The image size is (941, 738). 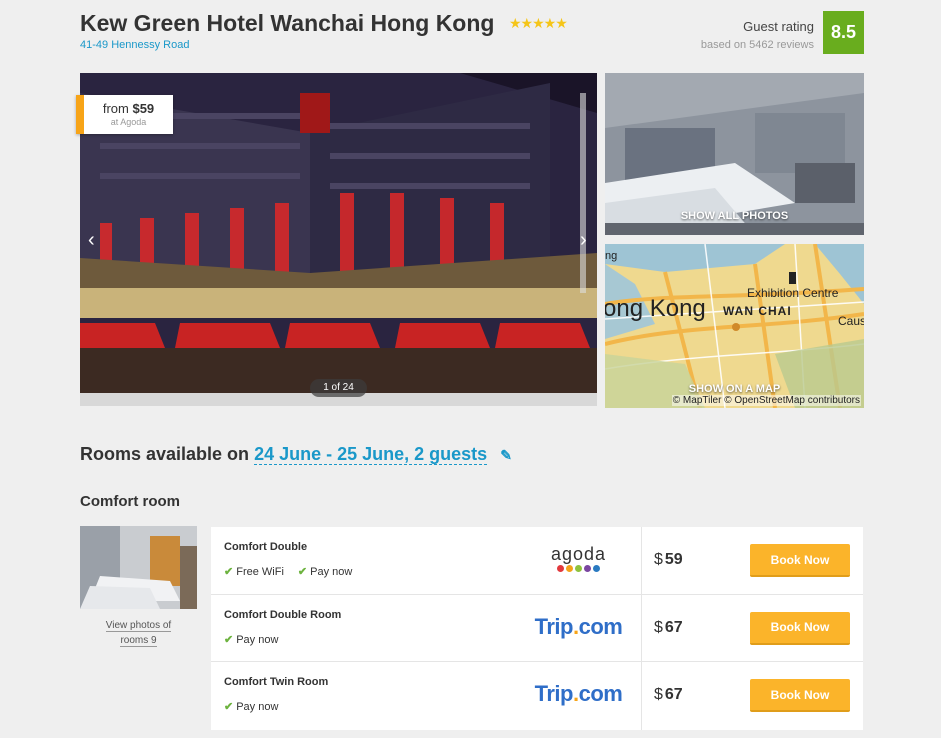 I want to click on view-photos-line2: rooms 9, so click(x=138, y=641).